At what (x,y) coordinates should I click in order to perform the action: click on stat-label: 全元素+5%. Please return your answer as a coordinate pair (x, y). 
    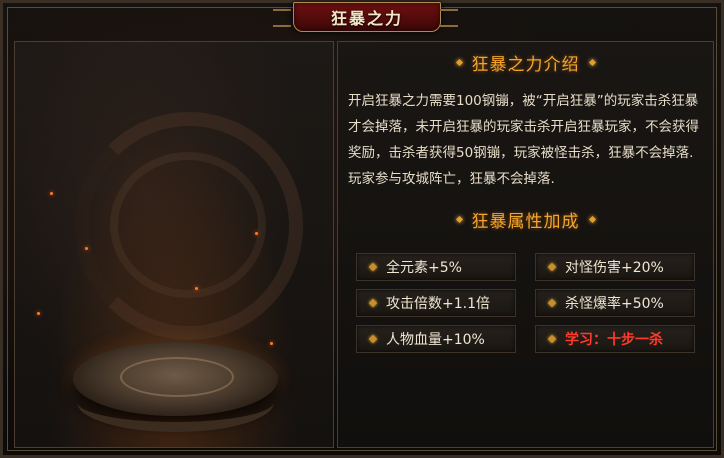
    Looking at the image, I should click on (424, 268).